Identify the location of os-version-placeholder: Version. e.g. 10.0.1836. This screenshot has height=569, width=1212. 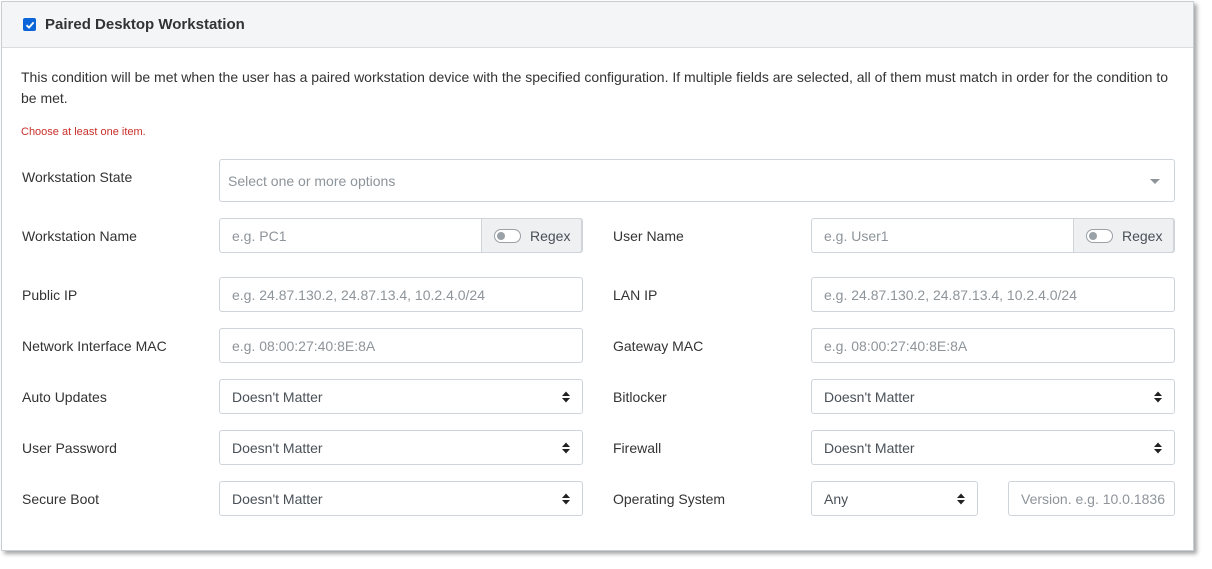
(1093, 498).